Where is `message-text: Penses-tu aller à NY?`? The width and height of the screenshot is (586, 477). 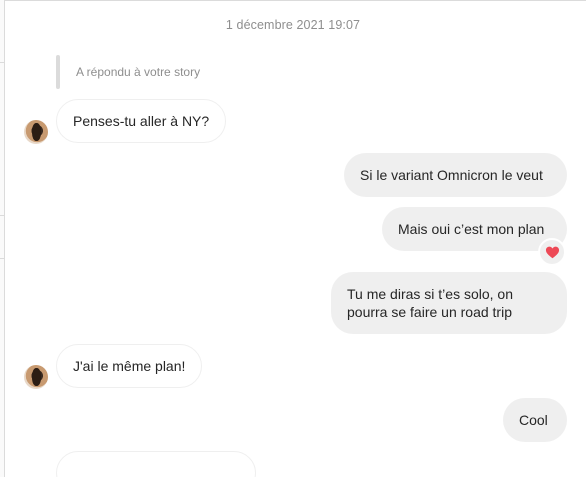
message-text: Penses-tu aller à NY? is located at coordinates (141, 121).